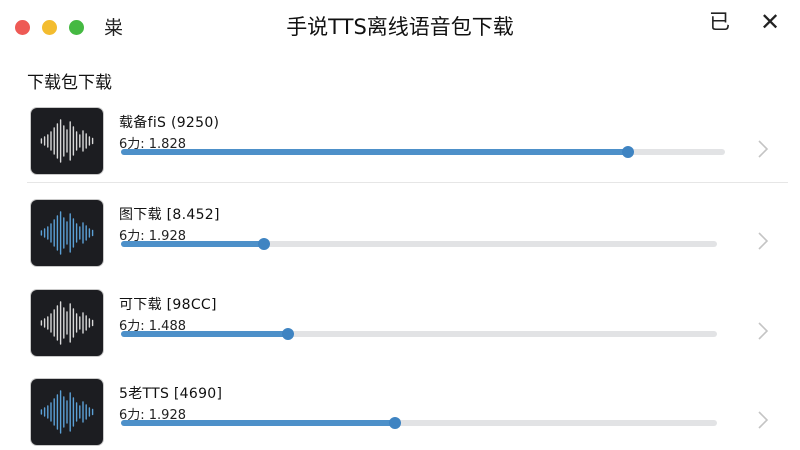 The height and width of the screenshot is (450, 800). What do you see at coordinates (770, 22) in the screenshot?
I see `close-icon: ✕` at bounding box center [770, 22].